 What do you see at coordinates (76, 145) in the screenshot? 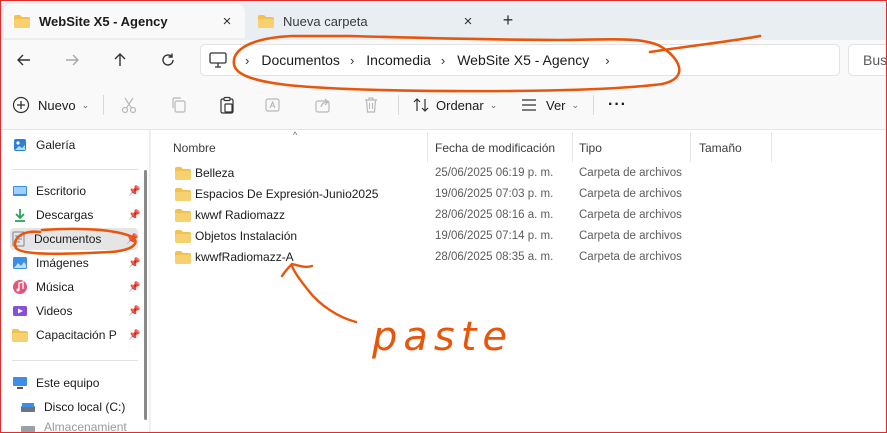
I see `sidebar-item-galeria: Galería` at bounding box center [76, 145].